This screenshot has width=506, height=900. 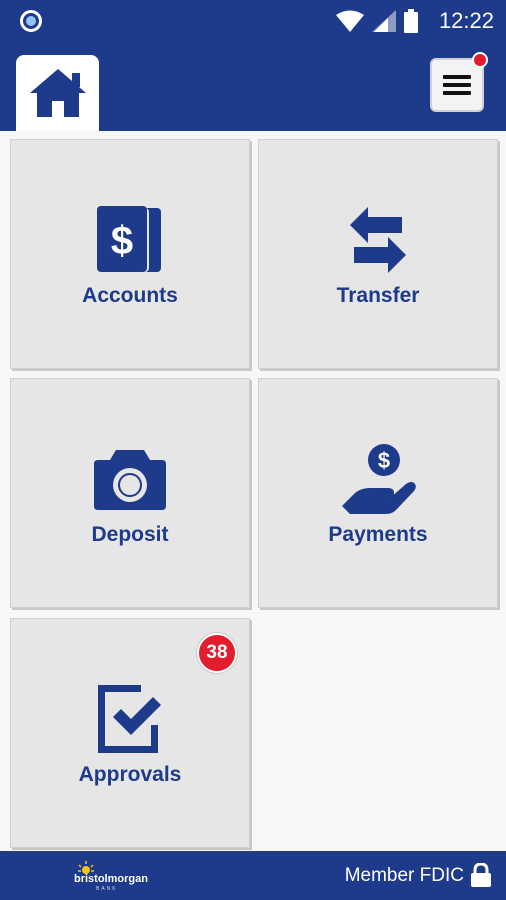 I want to click on dollar-cards-icon: $, so click(x=129, y=239).